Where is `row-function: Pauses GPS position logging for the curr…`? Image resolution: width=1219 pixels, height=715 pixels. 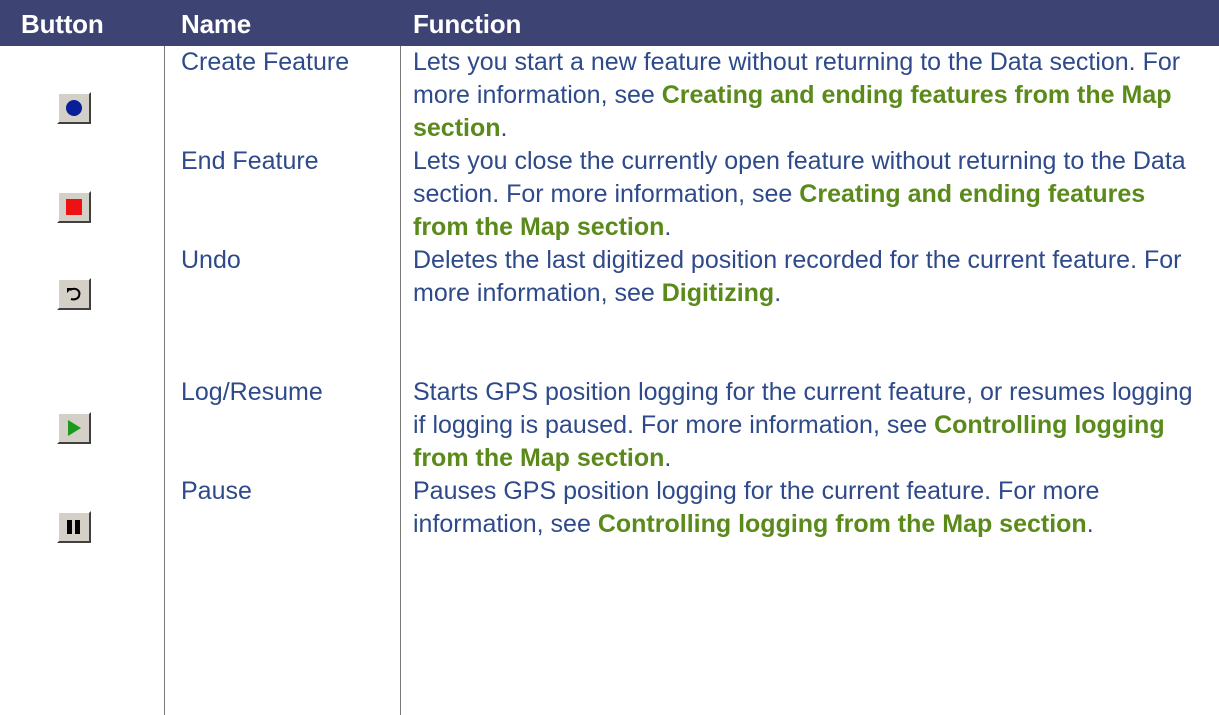 row-function: Pauses GPS position logging for the curr… is located at coordinates (756, 507).